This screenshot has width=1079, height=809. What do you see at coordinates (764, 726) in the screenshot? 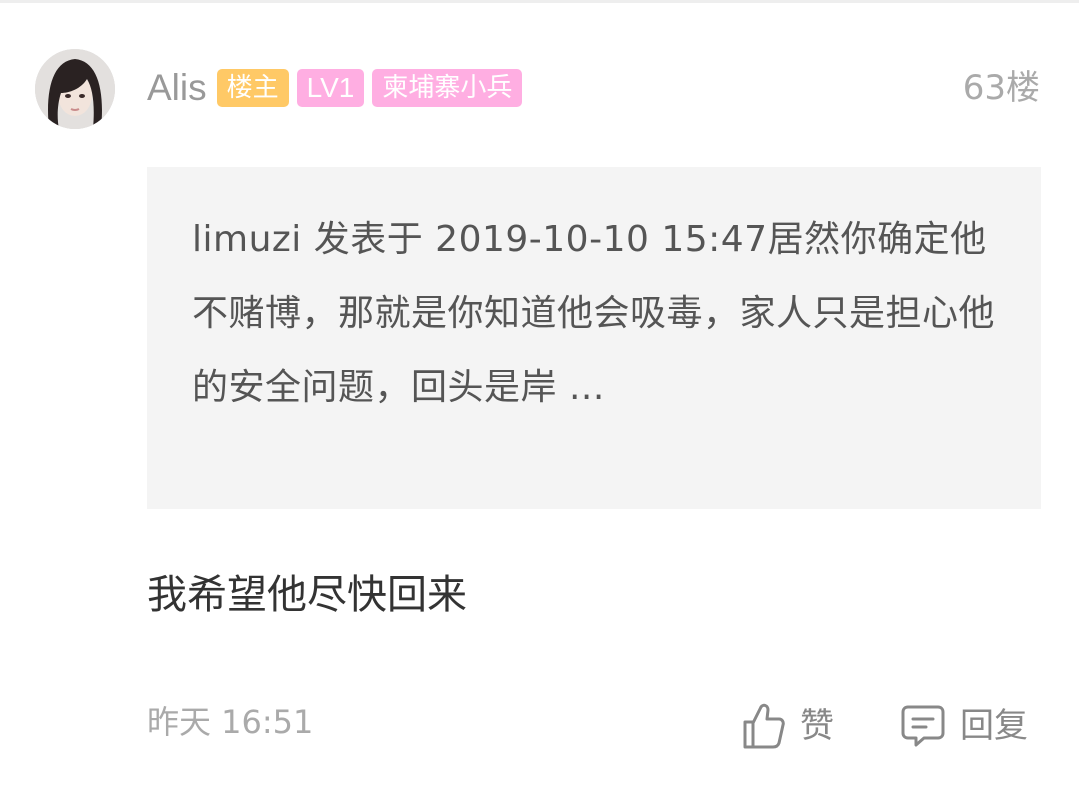
I see `thumbs-up-icon` at bounding box center [764, 726].